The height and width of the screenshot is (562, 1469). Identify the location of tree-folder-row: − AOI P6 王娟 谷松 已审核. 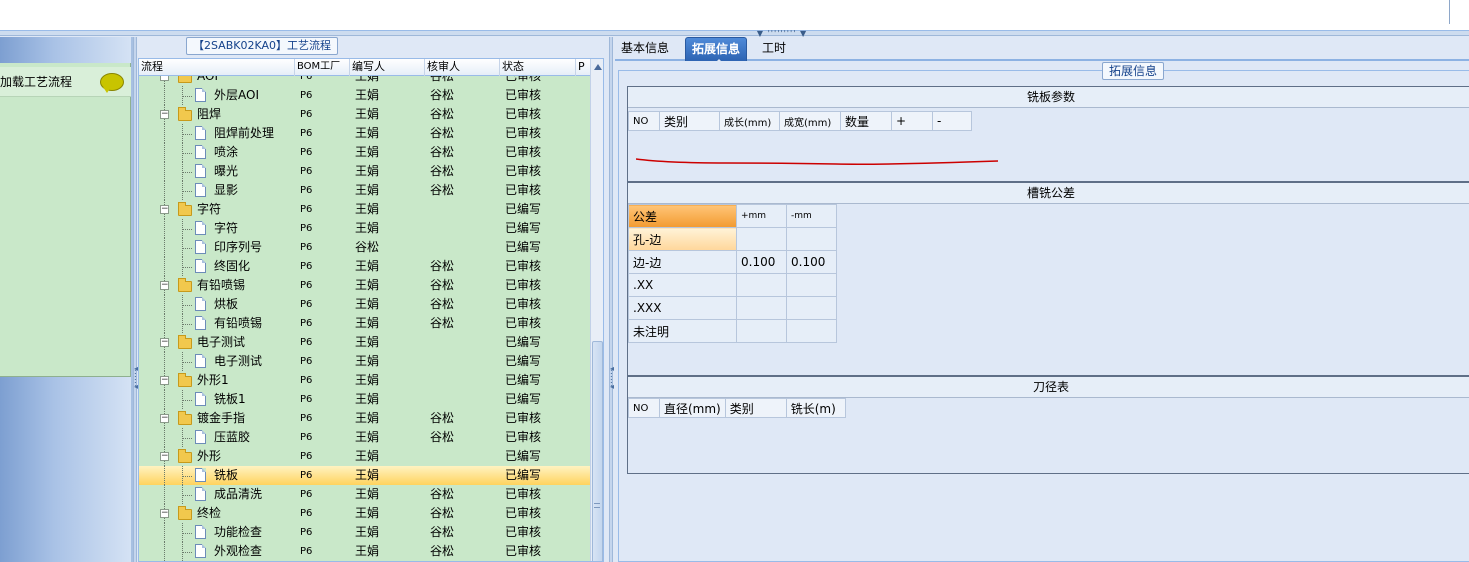
(364, 81).